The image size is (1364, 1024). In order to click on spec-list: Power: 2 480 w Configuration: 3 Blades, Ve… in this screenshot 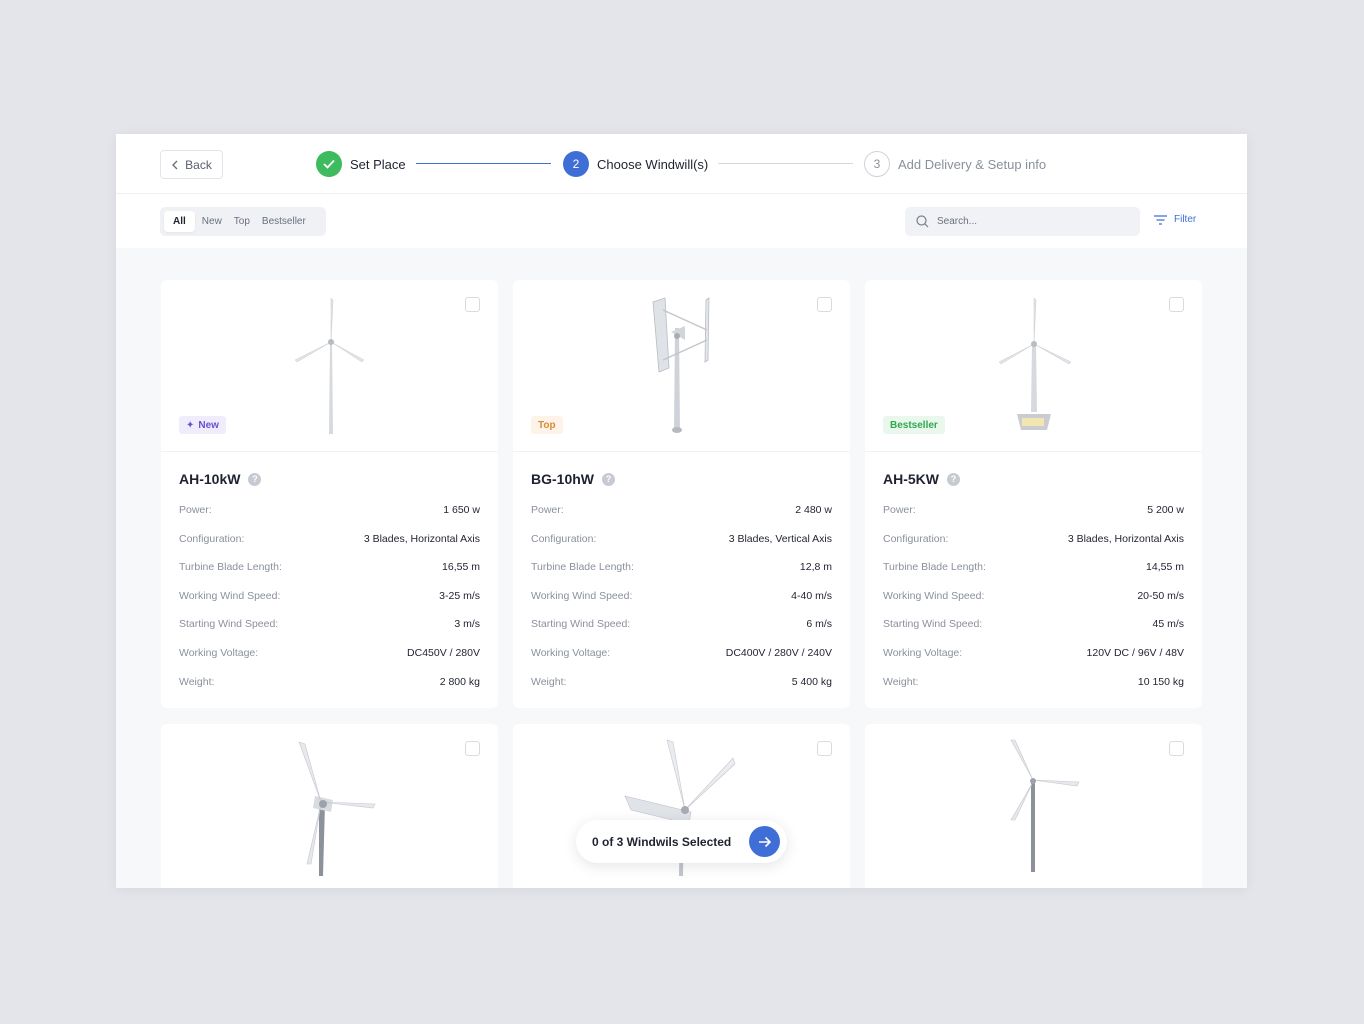, I will do `click(681, 604)`.